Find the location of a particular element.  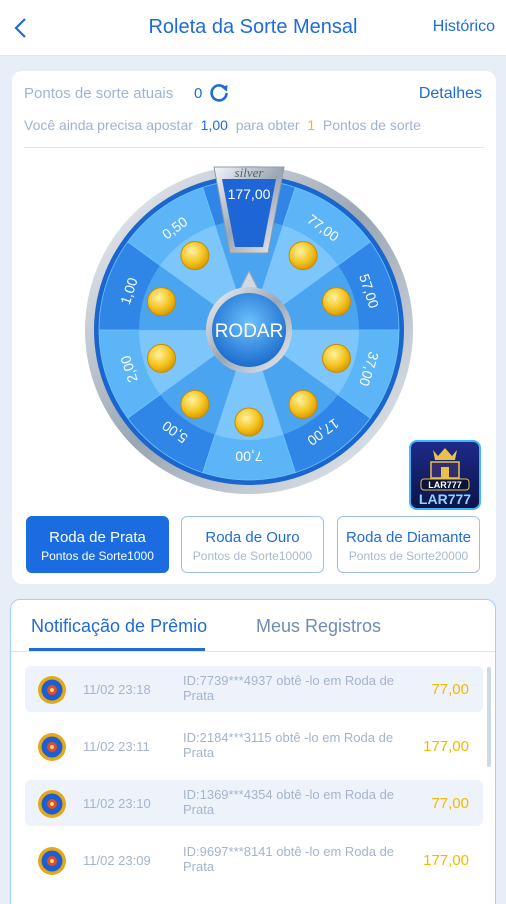

logo-text: LAR777 is located at coordinates (445, 499).